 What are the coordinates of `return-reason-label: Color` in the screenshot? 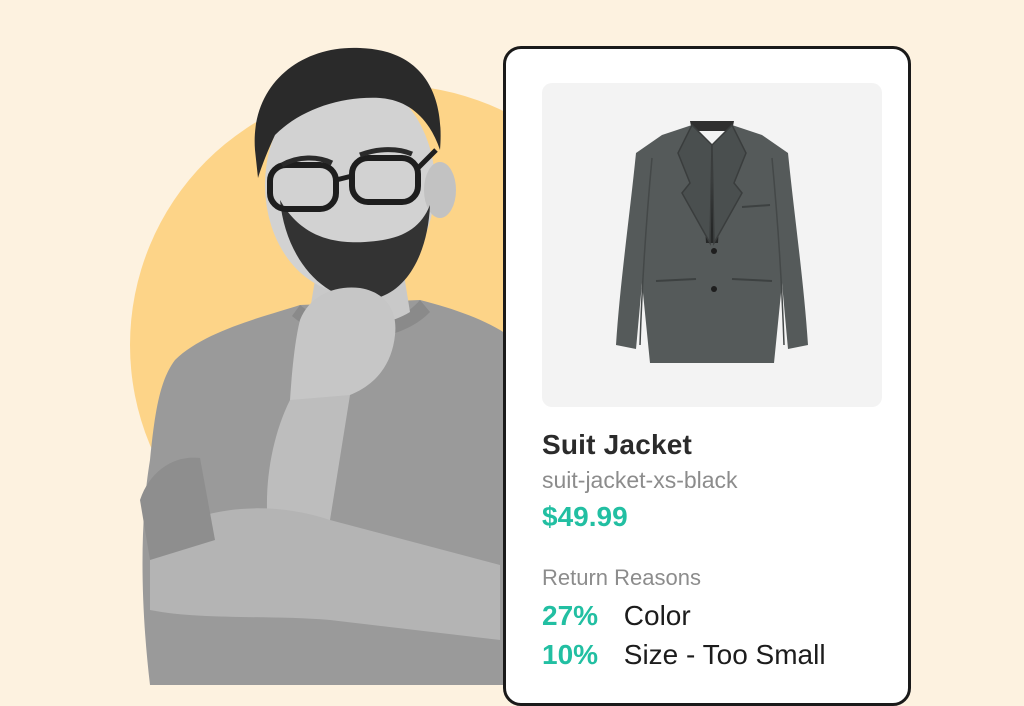 It's located at (657, 615).